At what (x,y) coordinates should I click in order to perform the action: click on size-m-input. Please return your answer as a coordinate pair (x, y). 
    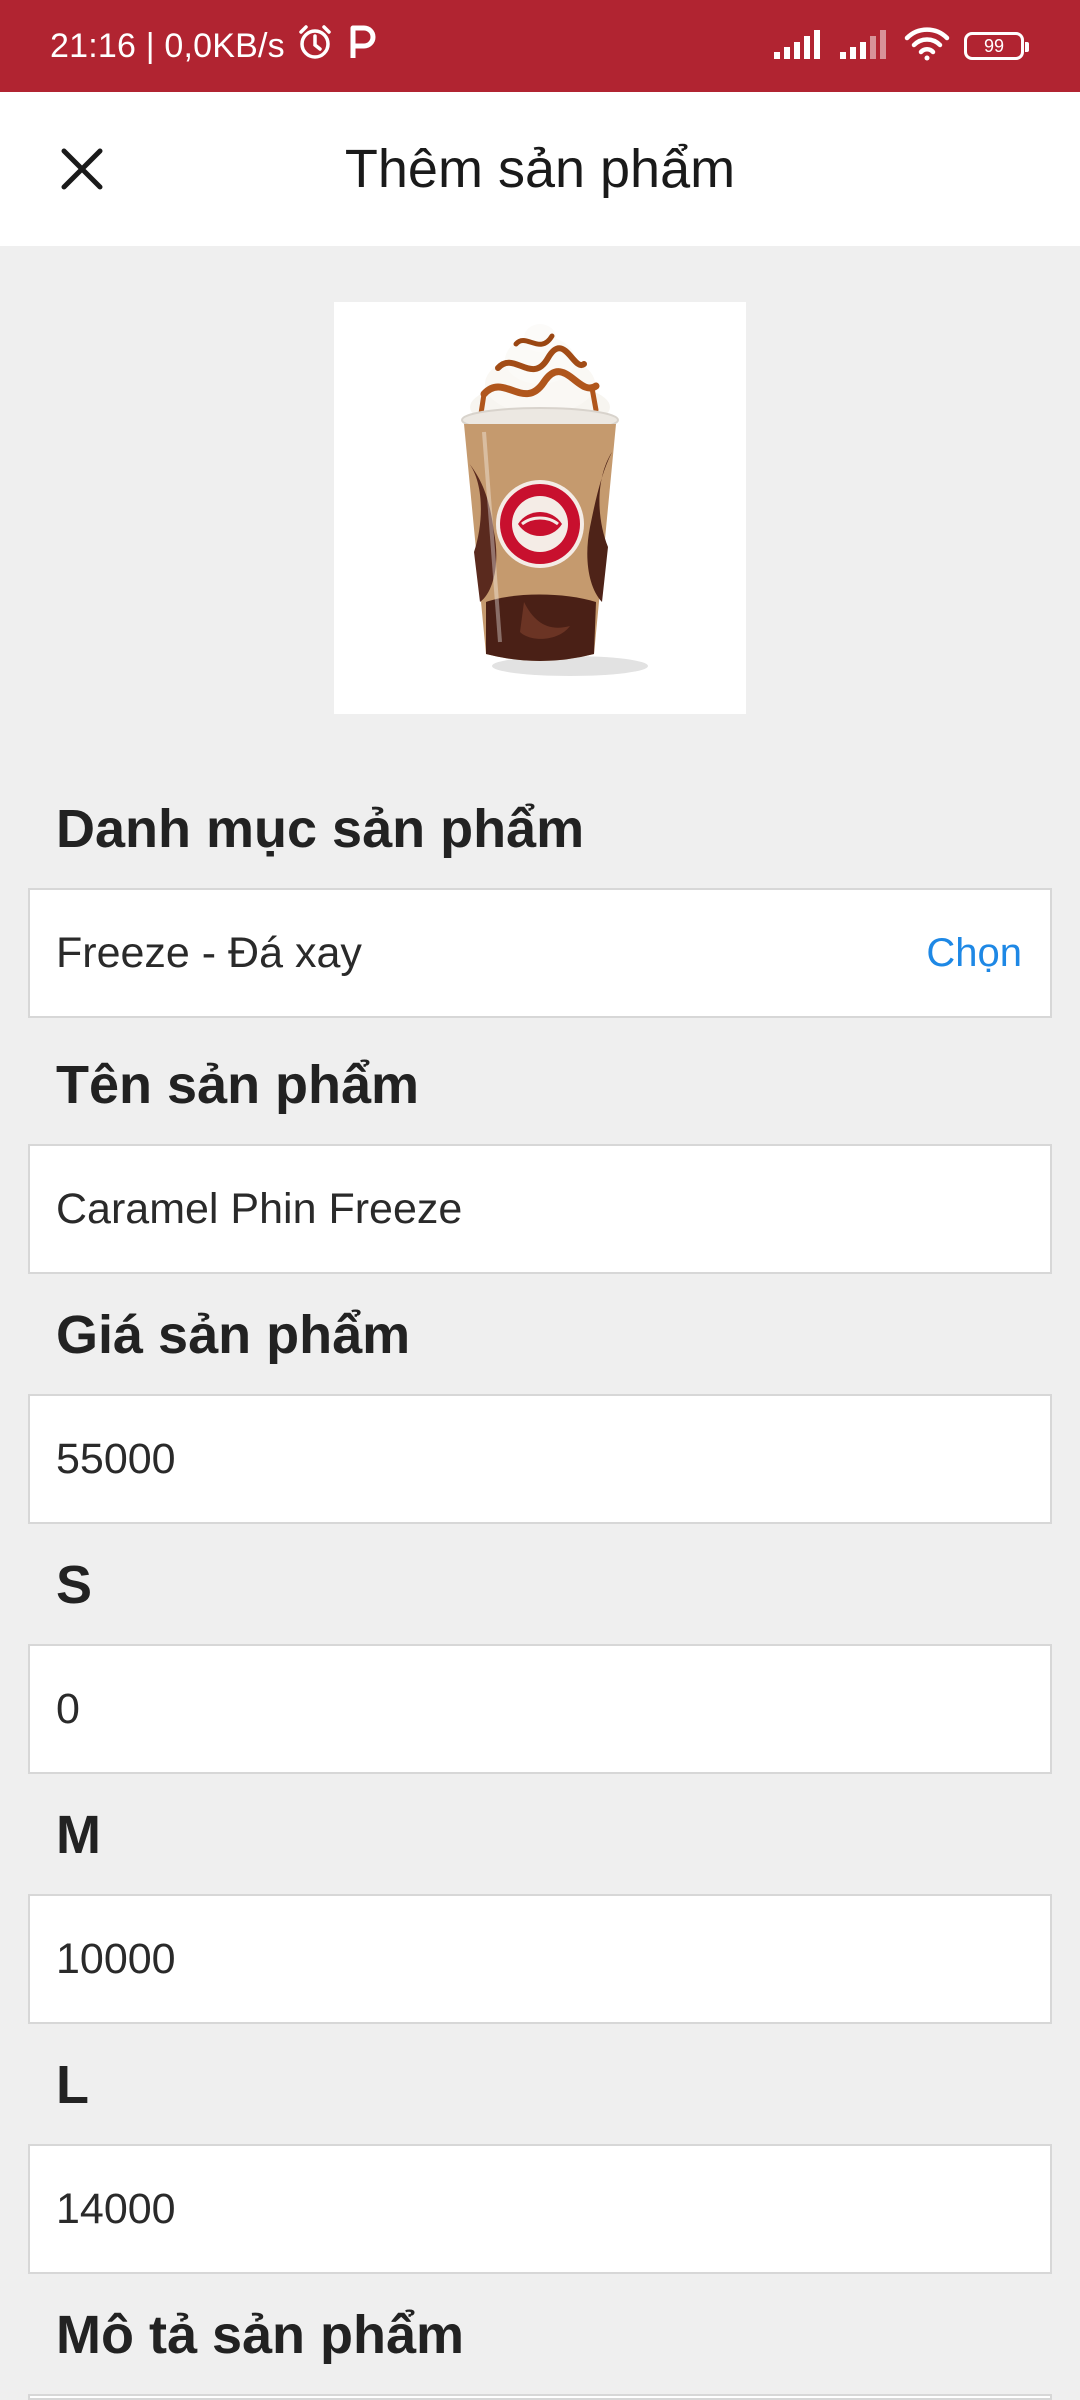
    Looking at the image, I should click on (540, 1959).